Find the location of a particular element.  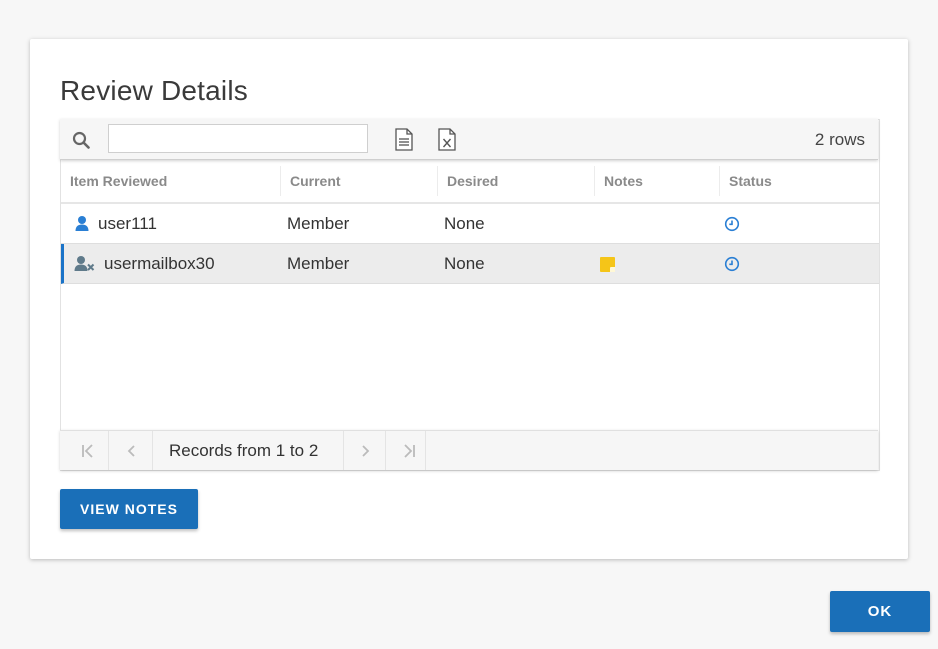

dialog-title: Review Details is located at coordinates (154, 90).